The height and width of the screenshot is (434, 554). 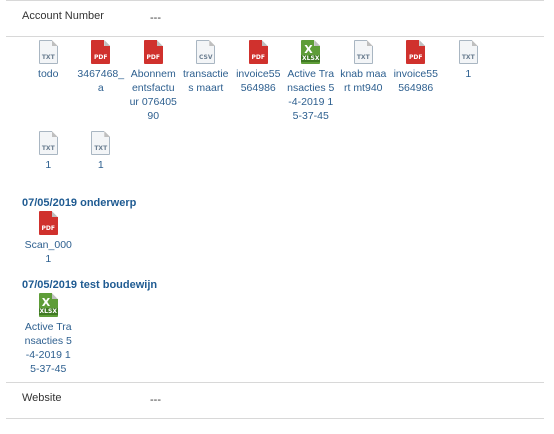 I want to click on message-title-test-boudewijn: 07/05/2019 test boudewijn, so click(x=89, y=285).